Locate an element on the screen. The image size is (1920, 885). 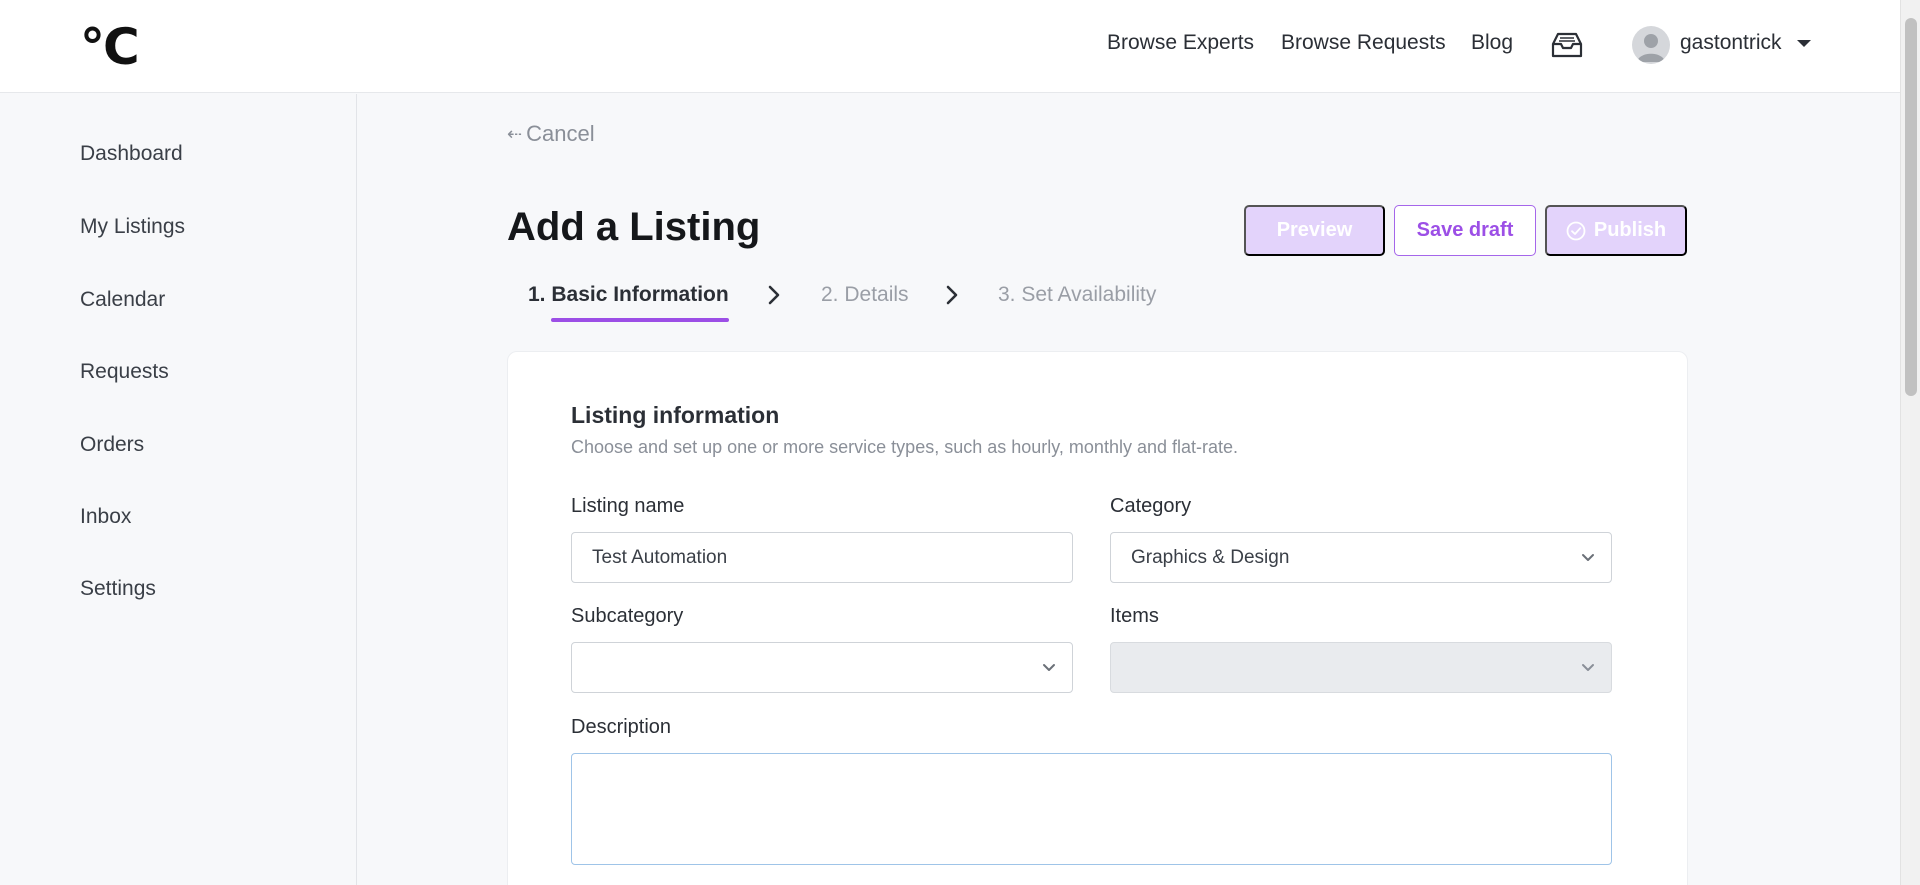
description-textarea is located at coordinates (1091, 809).